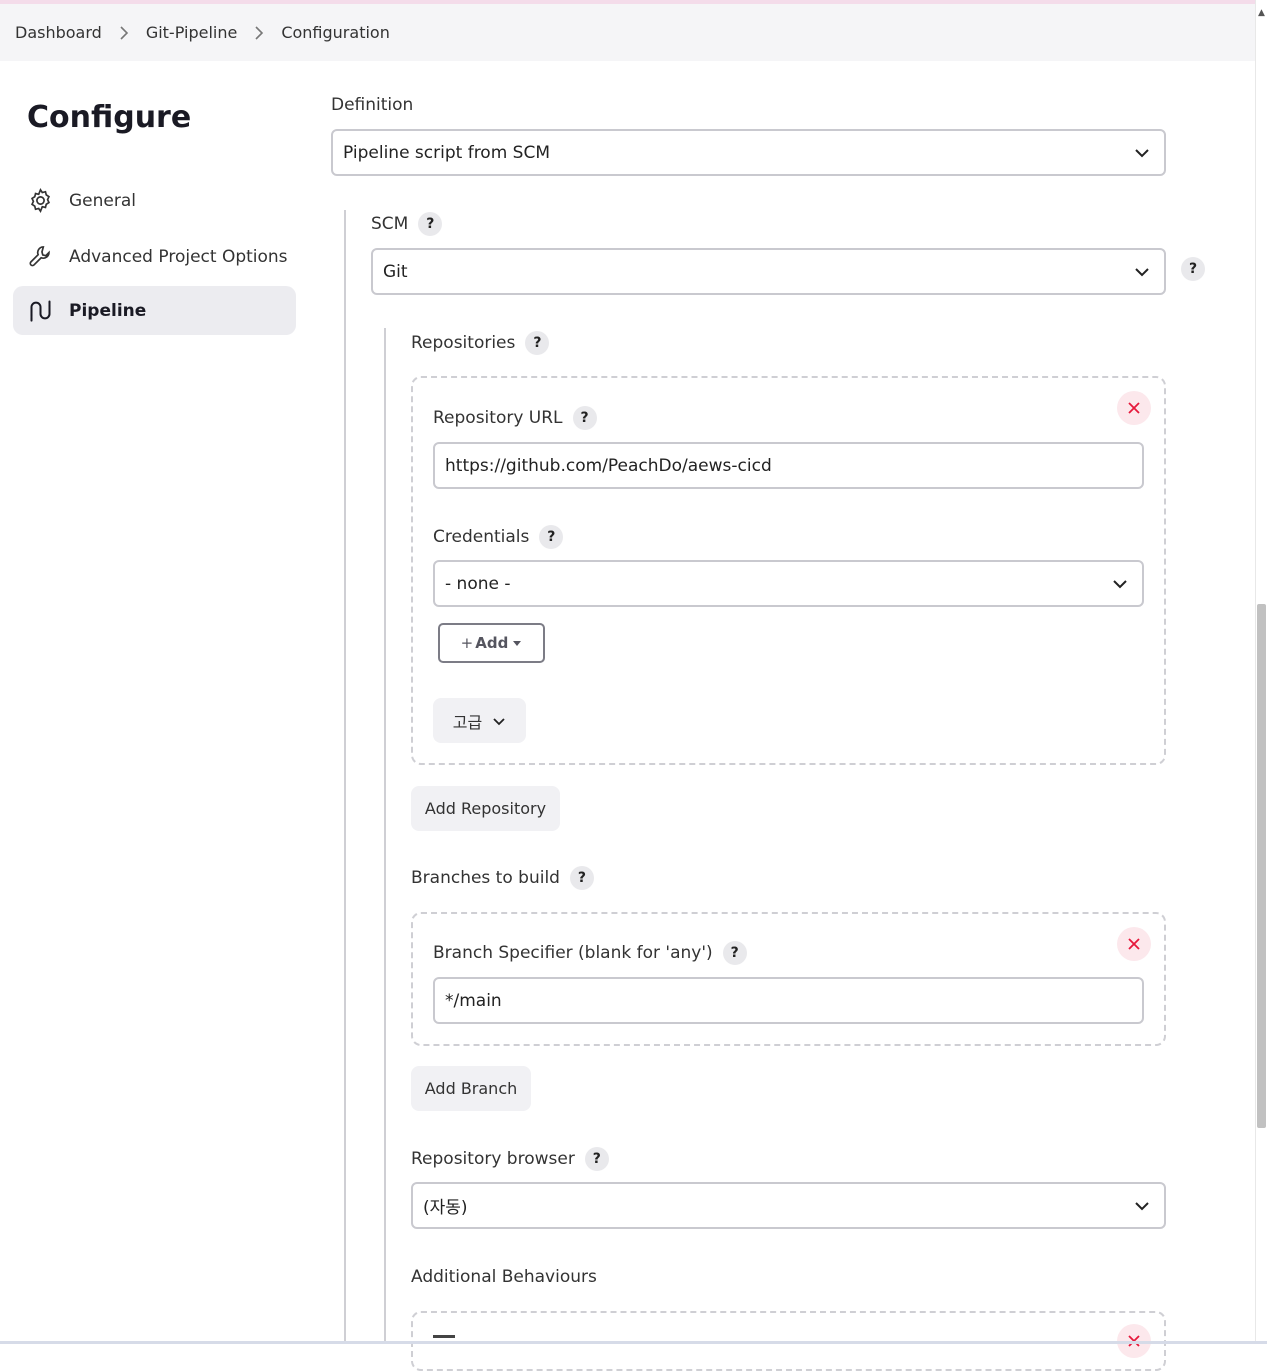 This screenshot has height=1371, width=1267. What do you see at coordinates (748, 152) in the screenshot?
I see `definition-select: Pipeline script from SCM` at bounding box center [748, 152].